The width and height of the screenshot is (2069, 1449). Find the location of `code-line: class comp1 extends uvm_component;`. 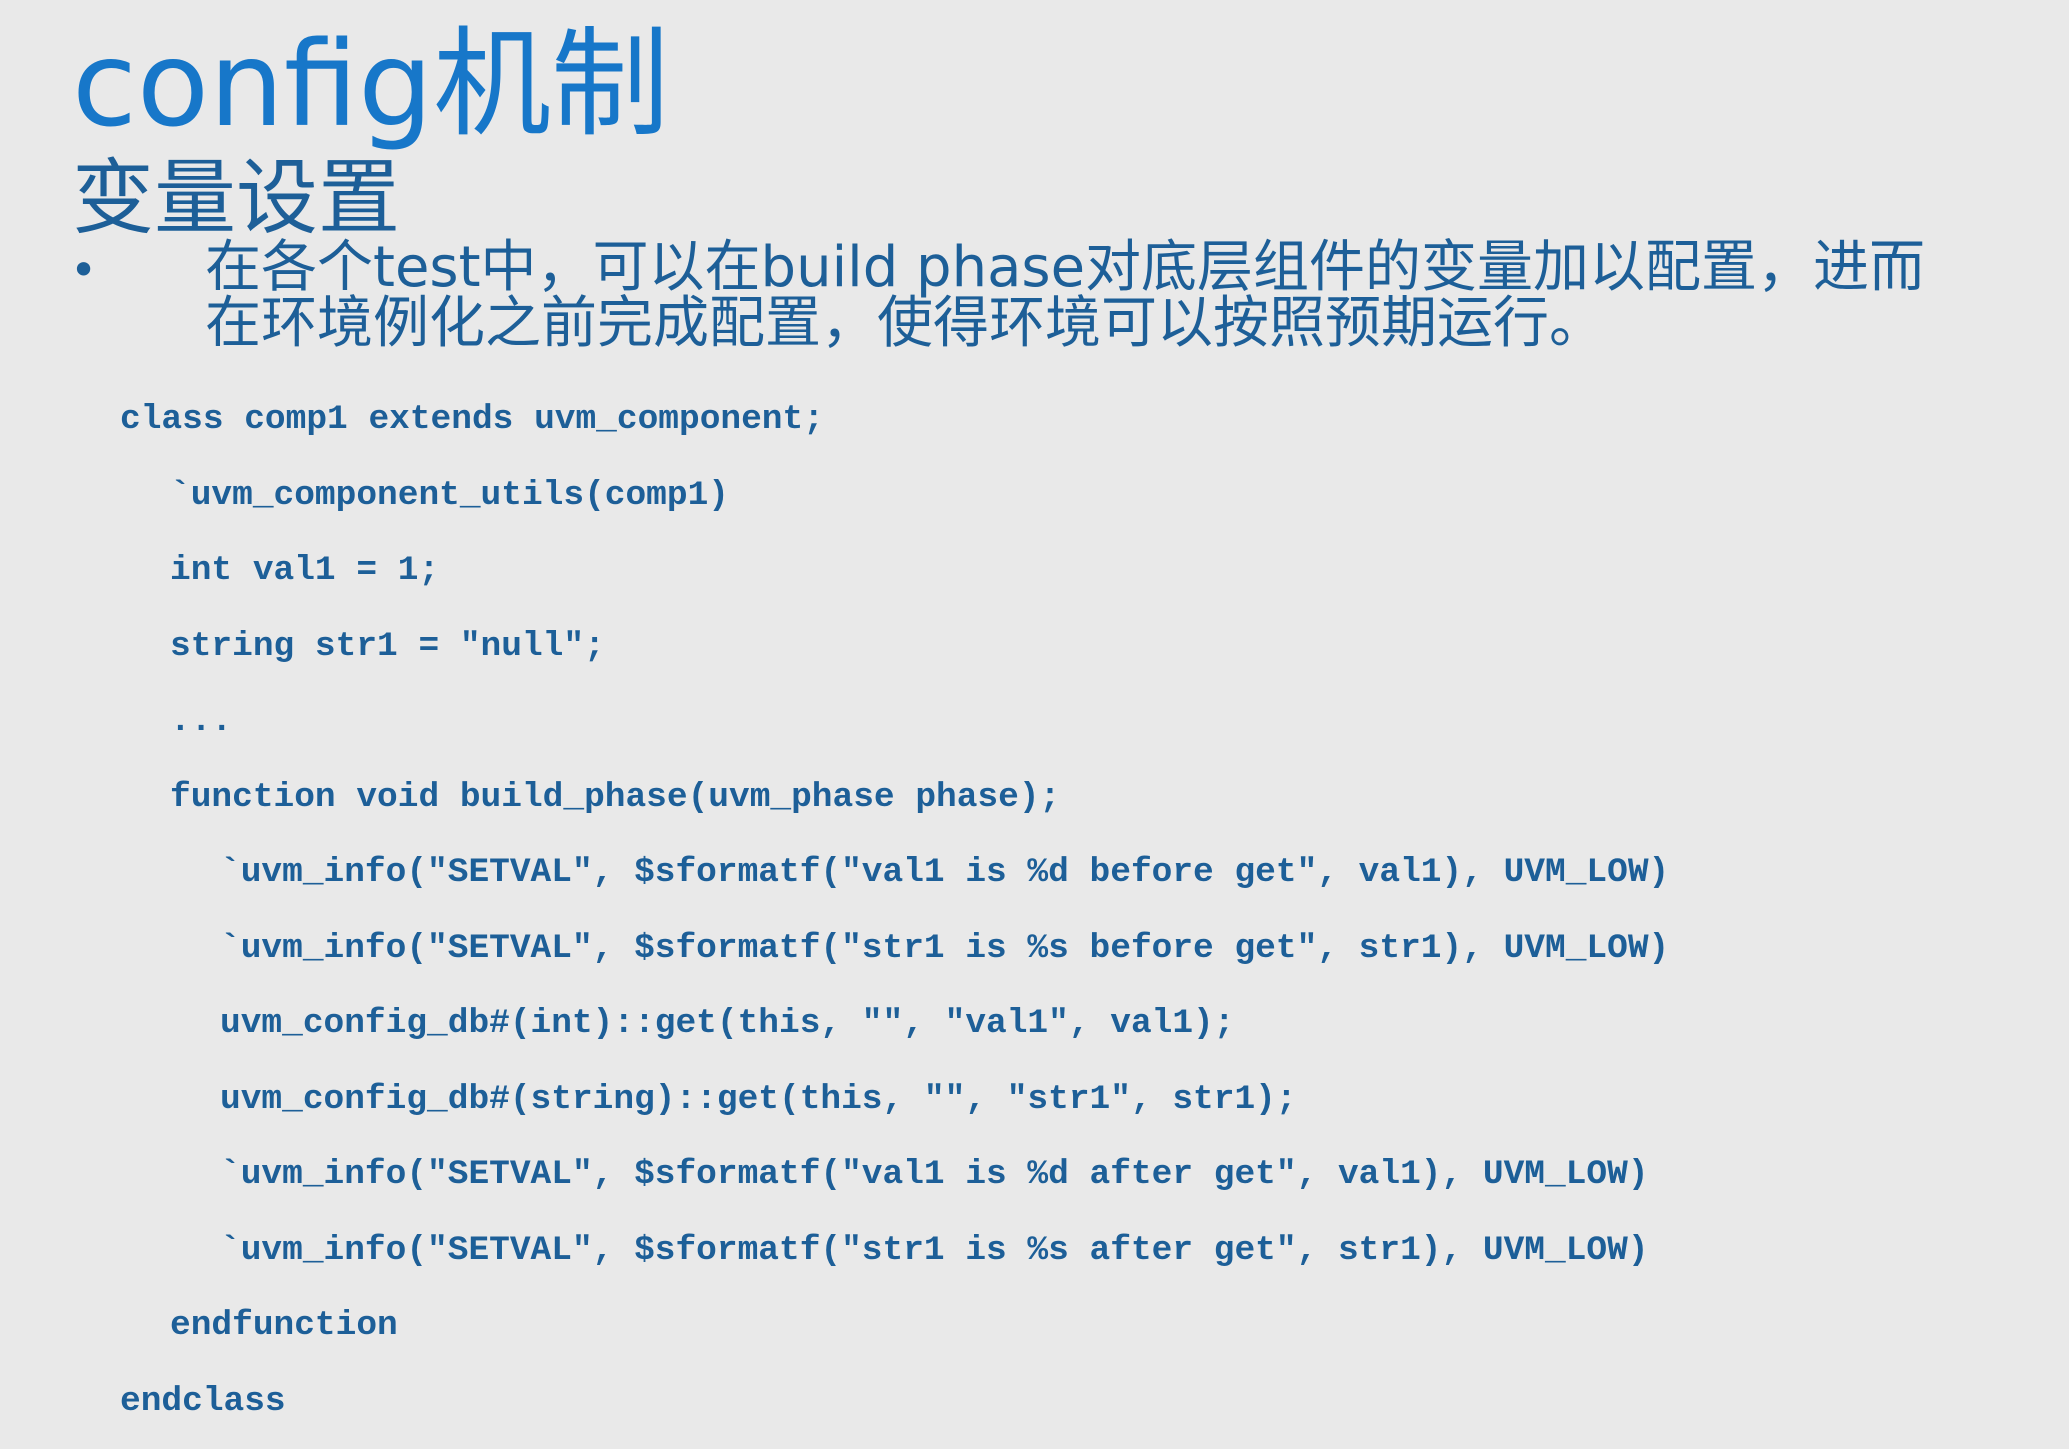

code-line: class comp1 extends uvm_component; is located at coordinates (894, 430).